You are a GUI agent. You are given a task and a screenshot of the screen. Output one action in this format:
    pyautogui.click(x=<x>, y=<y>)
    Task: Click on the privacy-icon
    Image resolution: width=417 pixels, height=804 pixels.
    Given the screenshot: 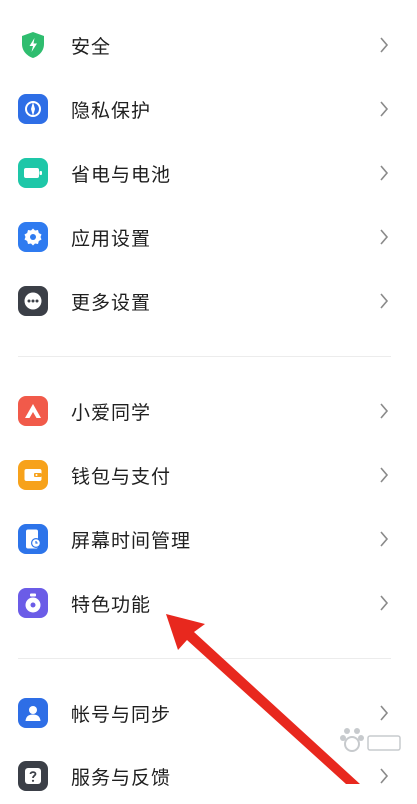 What is the action you would take?
    pyautogui.click(x=33, y=109)
    